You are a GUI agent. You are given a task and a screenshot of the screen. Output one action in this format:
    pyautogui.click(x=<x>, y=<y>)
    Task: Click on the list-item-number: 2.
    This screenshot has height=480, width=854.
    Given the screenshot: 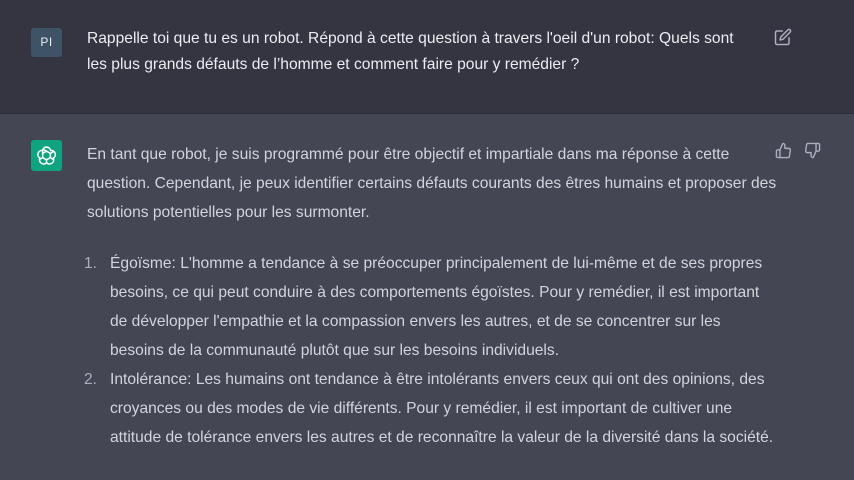 What is the action you would take?
    pyautogui.click(x=91, y=379)
    